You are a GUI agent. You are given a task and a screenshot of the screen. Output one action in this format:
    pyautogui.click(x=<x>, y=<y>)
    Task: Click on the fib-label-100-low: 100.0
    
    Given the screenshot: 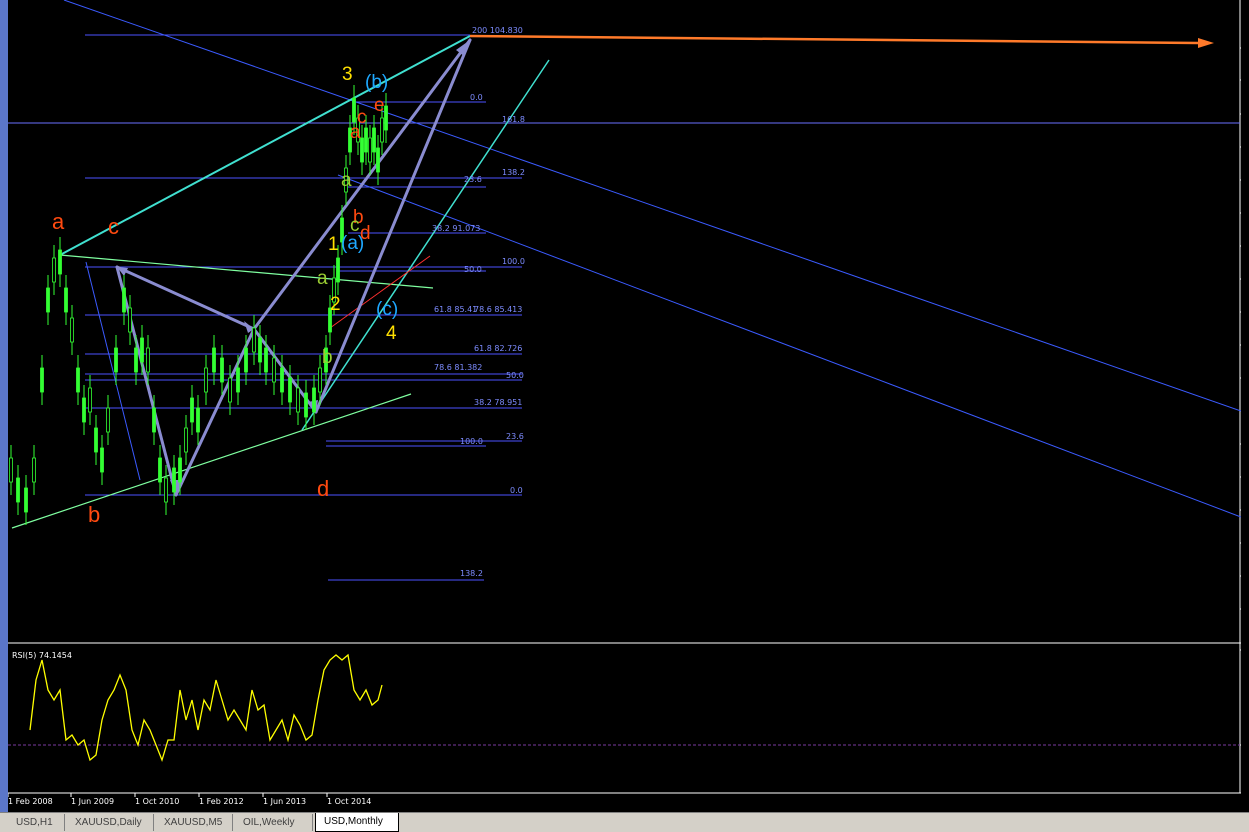 What is the action you would take?
    pyautogui.click(x=471, y=441)
    